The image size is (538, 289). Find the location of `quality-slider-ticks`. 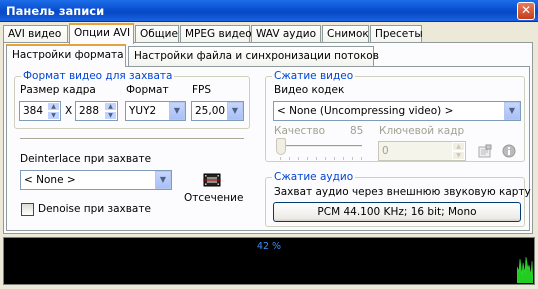

quality-slider-ticks is located at coordinates (323, 159).